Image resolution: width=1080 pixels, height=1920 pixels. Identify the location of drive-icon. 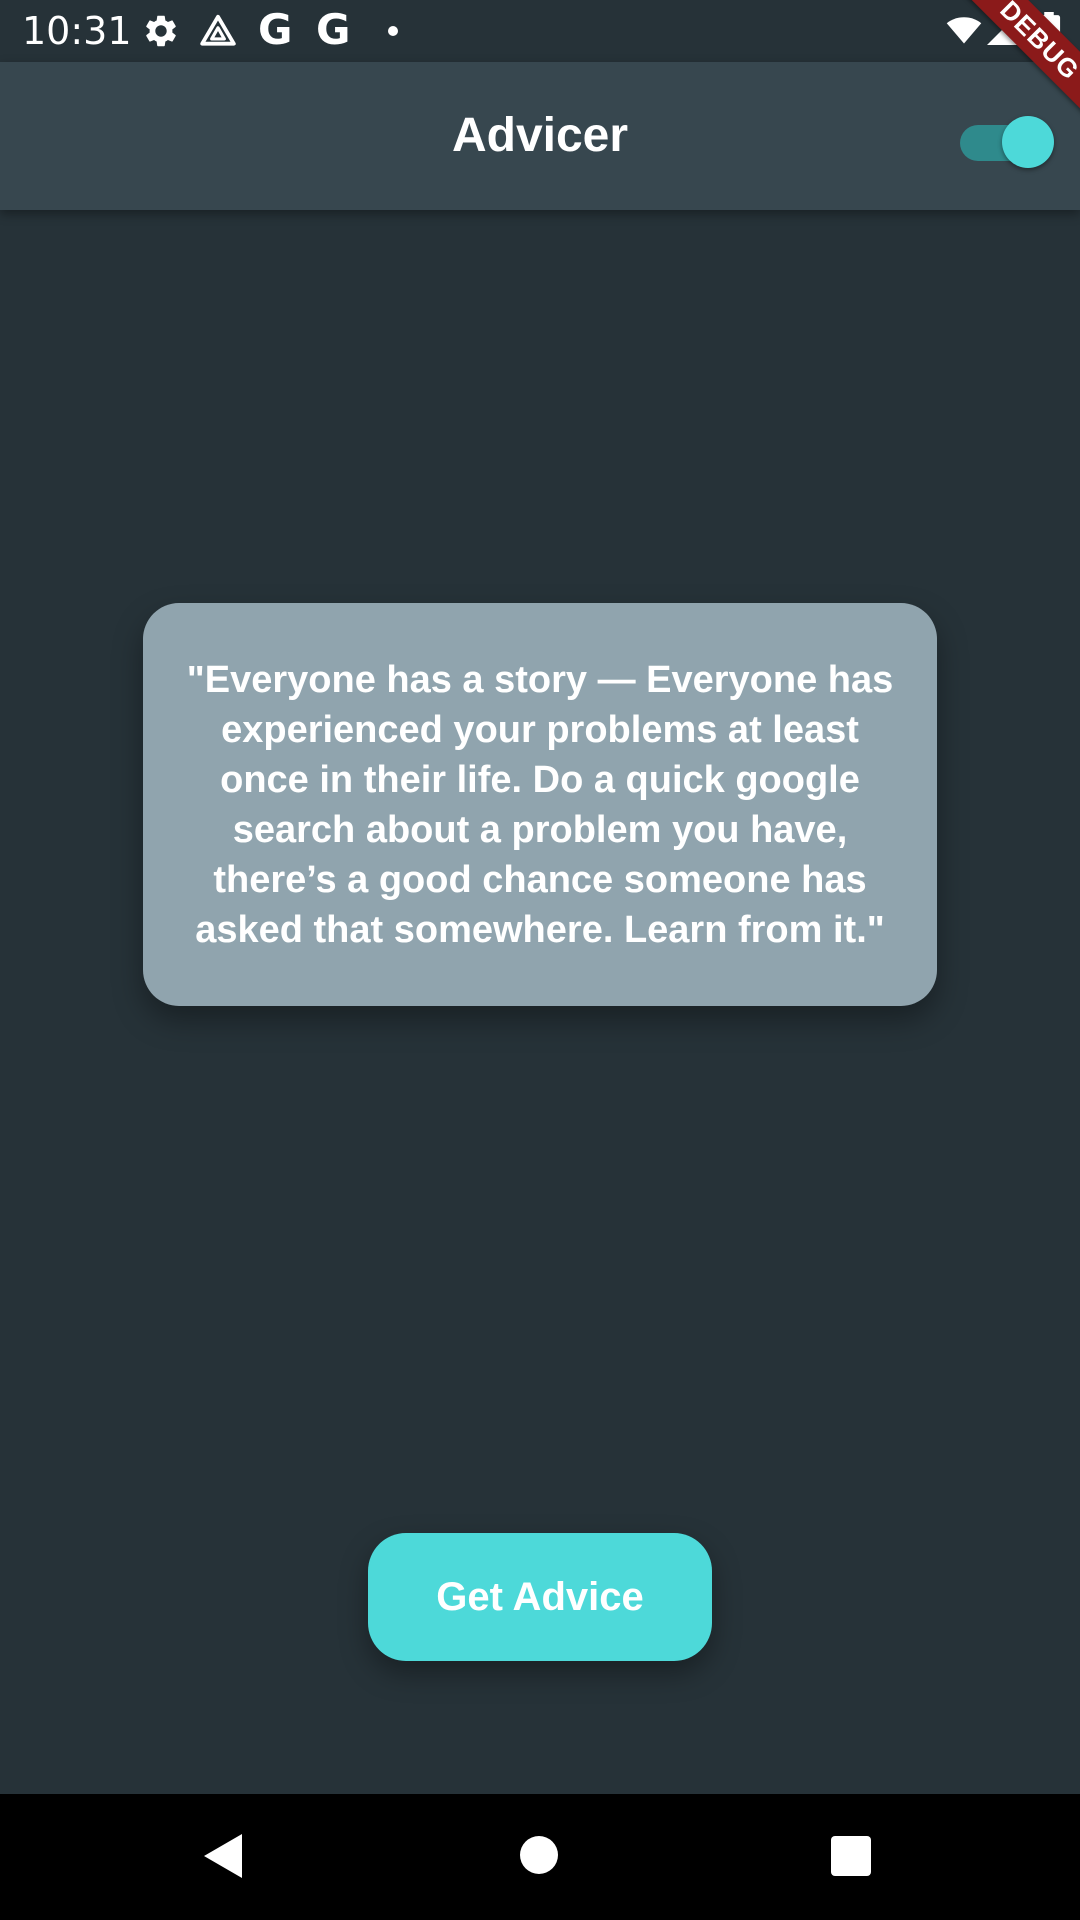
(218, 30).